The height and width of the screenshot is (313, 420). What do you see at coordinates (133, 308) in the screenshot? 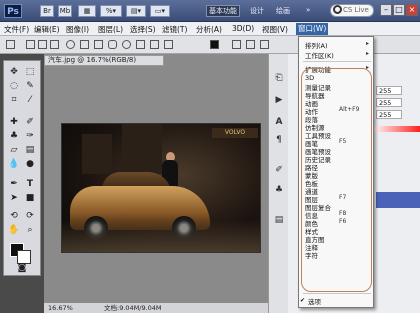
I see `document-info: 文档:9.04M/9.04M` at bounding box center [133, 308].